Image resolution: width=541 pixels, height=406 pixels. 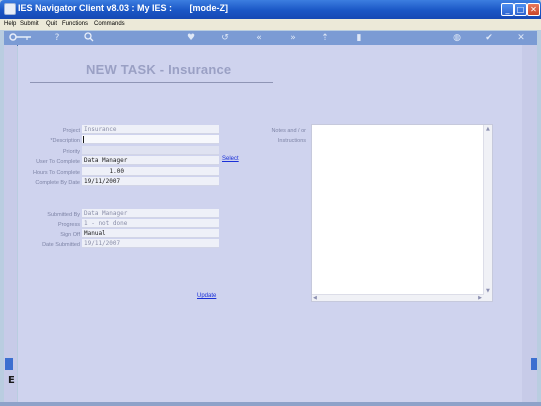 I want to click on update-link: Update, so click(x=206, y=296).